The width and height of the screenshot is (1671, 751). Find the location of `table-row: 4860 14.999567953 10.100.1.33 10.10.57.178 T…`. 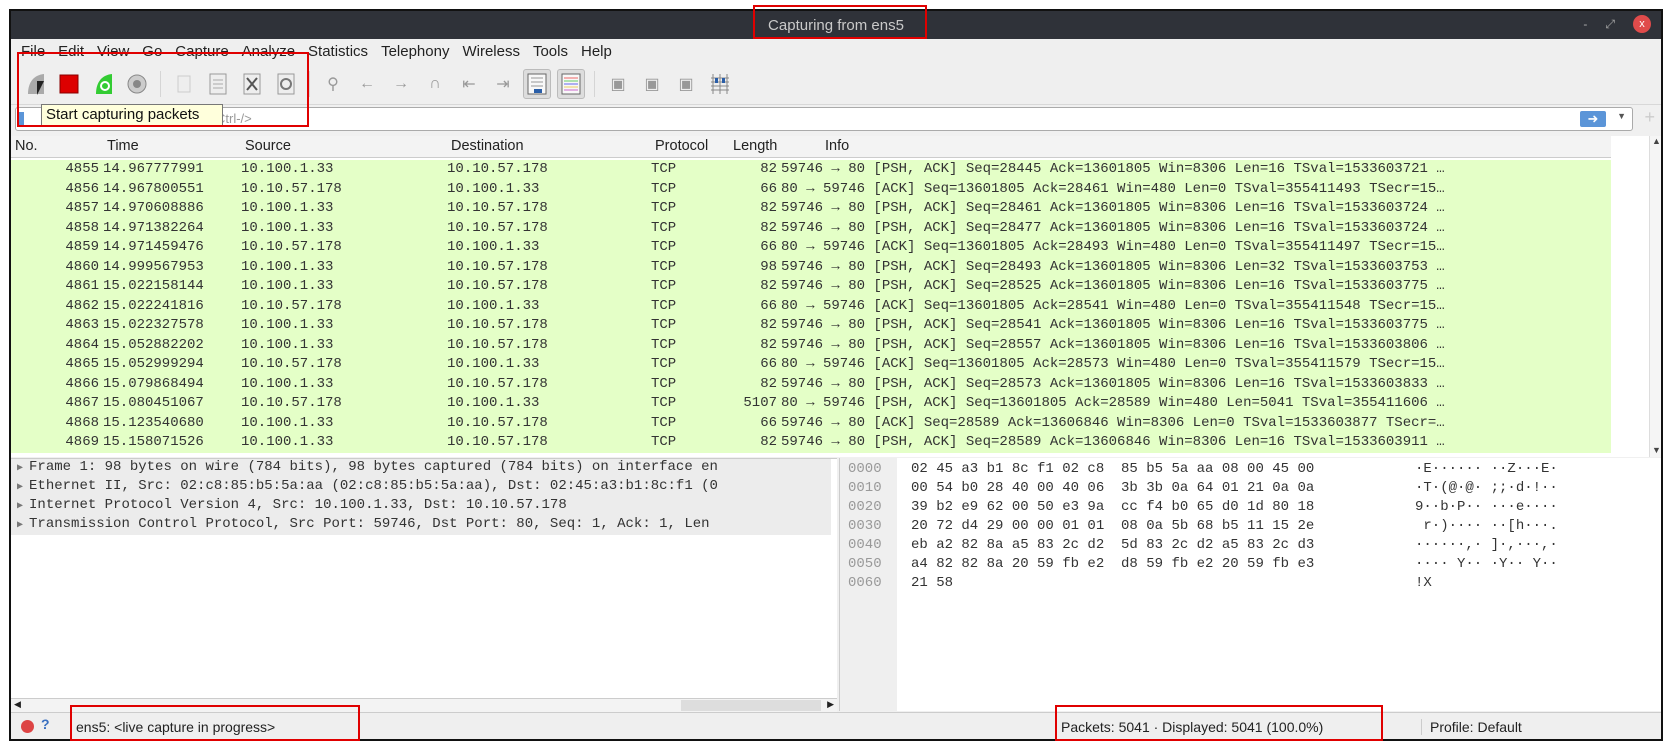

table-row: 4860 14.999567953 10.100.1.33 10.10.57.178 T… is located at coordinates (811, 267).